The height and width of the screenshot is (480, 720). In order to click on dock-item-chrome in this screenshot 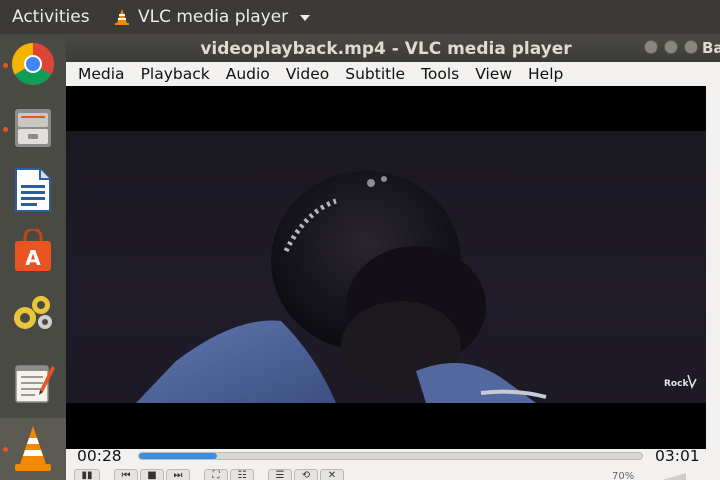, I will do `click(33, 65)`.